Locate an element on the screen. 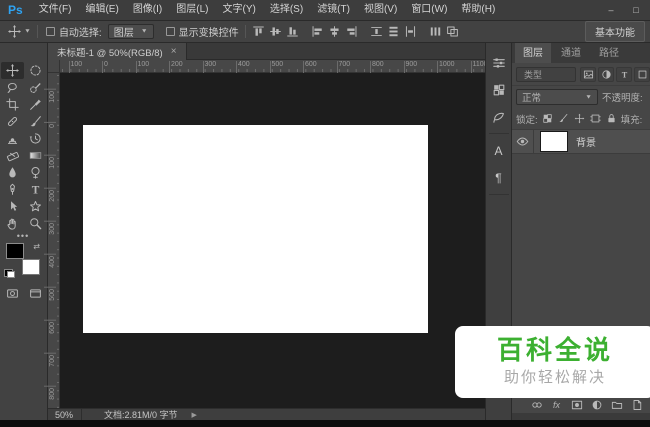  move-tool-icon is located at coordinates (14, 31).